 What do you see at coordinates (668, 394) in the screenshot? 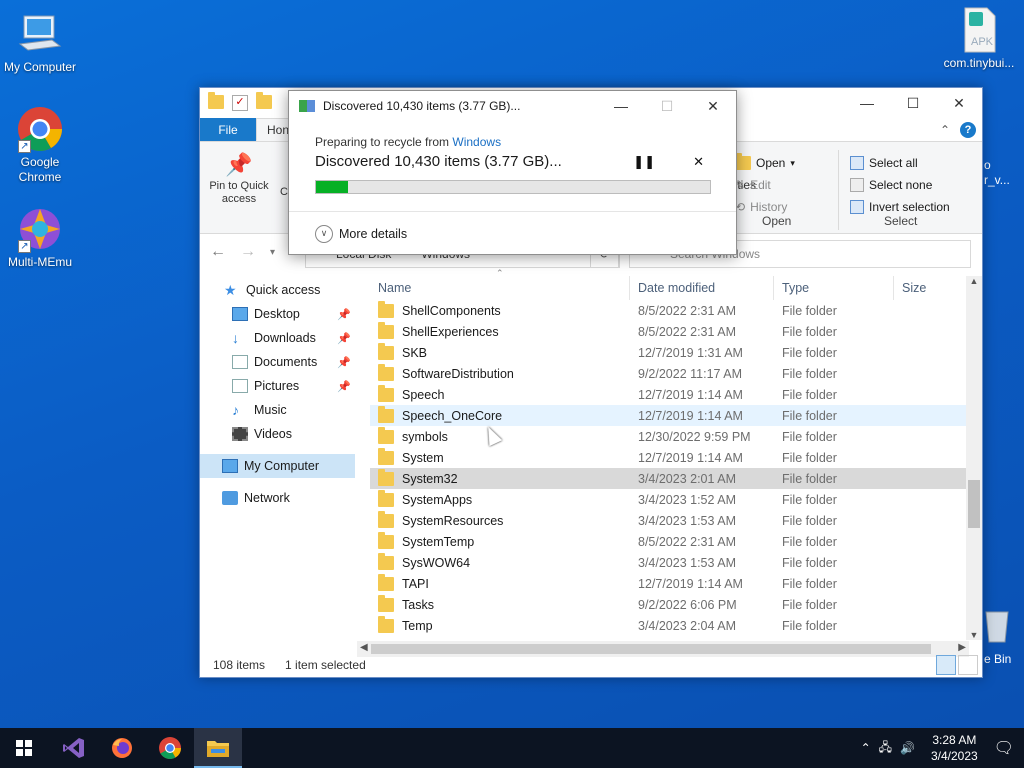
I see `table-row: Speech 12/7/2019 1:14 AM File folder` at bounding box center [668, 394].